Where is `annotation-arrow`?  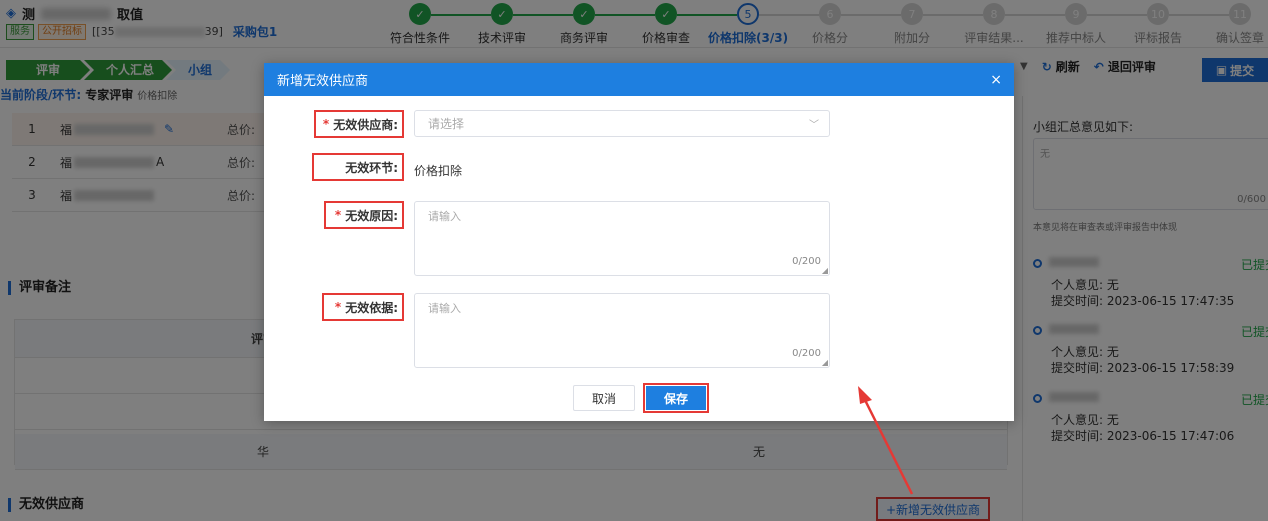
annotation-arrow is located at coordinates (886, 440).